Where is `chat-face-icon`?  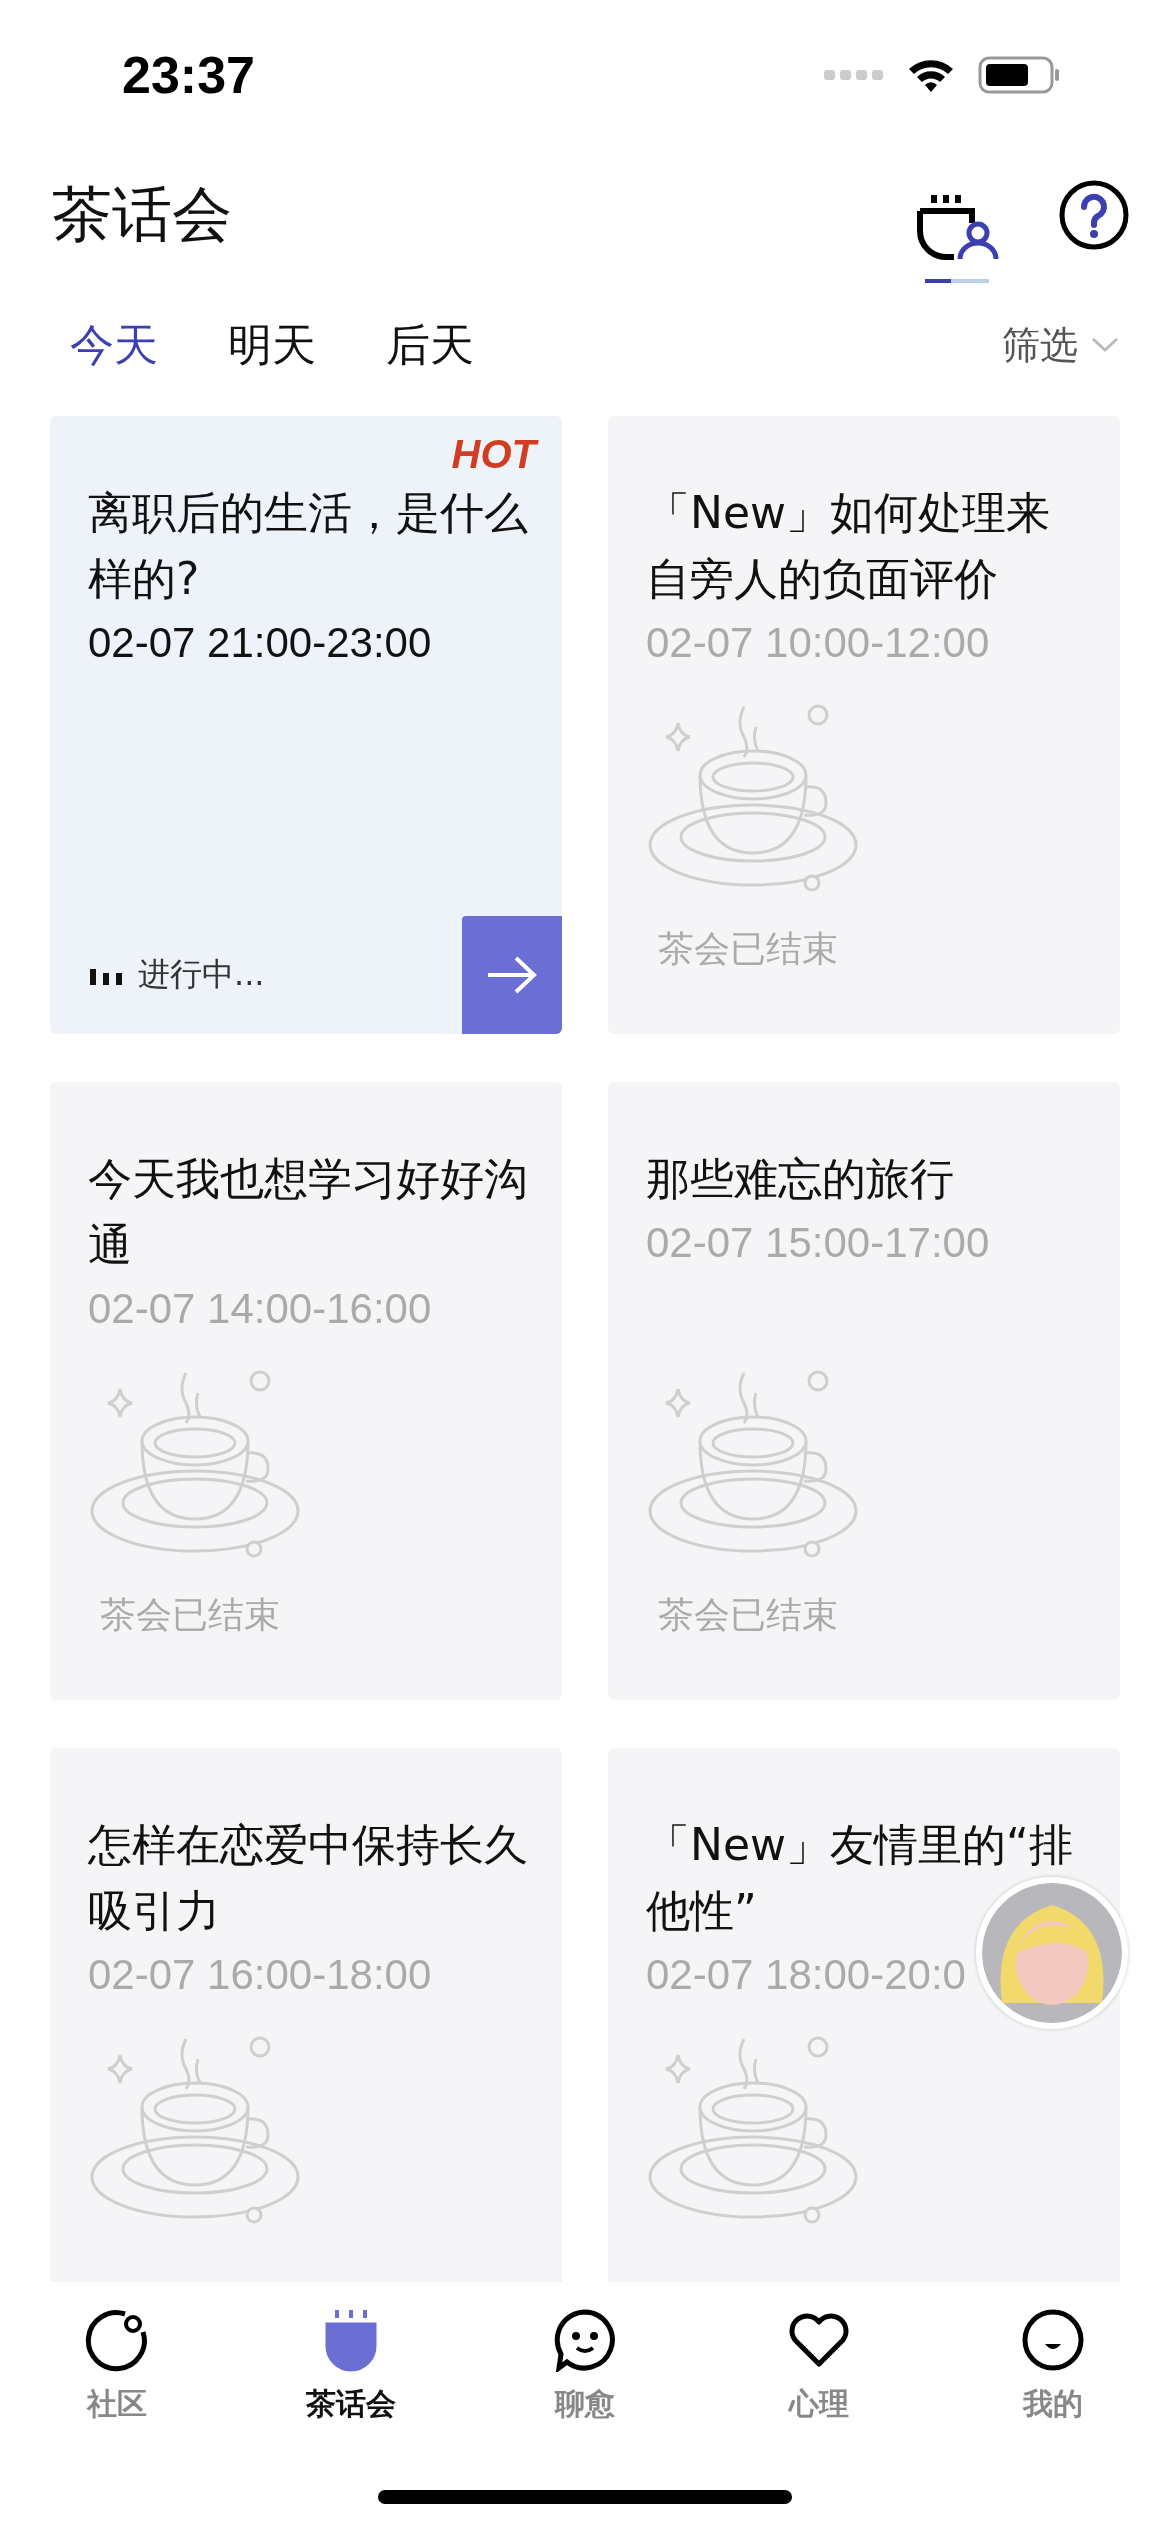 chat-face-icon is located at coordinates (585, 2340).